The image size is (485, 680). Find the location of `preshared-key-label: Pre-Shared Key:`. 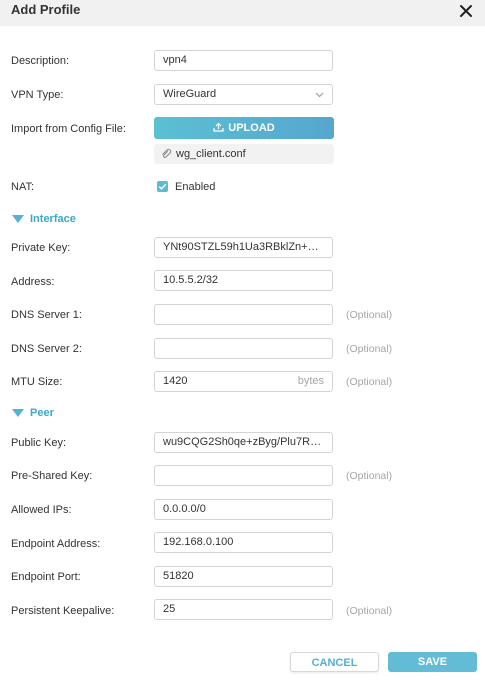

preshared-key-label: Pre-Shared Key: is located at coordinates (52, 476).